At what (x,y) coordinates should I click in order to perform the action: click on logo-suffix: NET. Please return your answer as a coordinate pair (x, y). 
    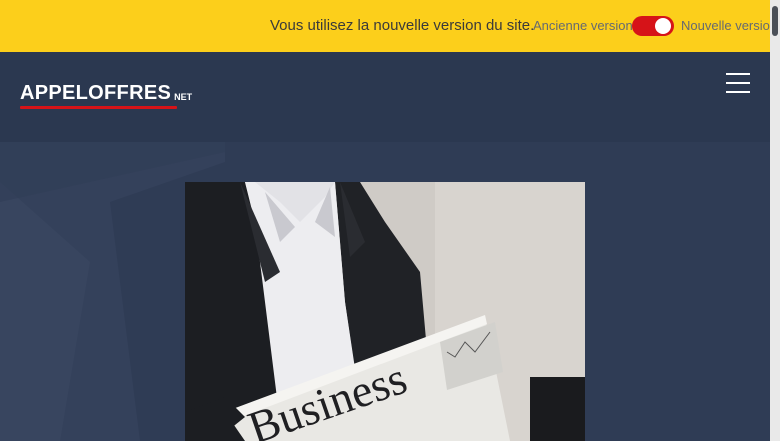
    Looking at the image, I should click on (183, 97).